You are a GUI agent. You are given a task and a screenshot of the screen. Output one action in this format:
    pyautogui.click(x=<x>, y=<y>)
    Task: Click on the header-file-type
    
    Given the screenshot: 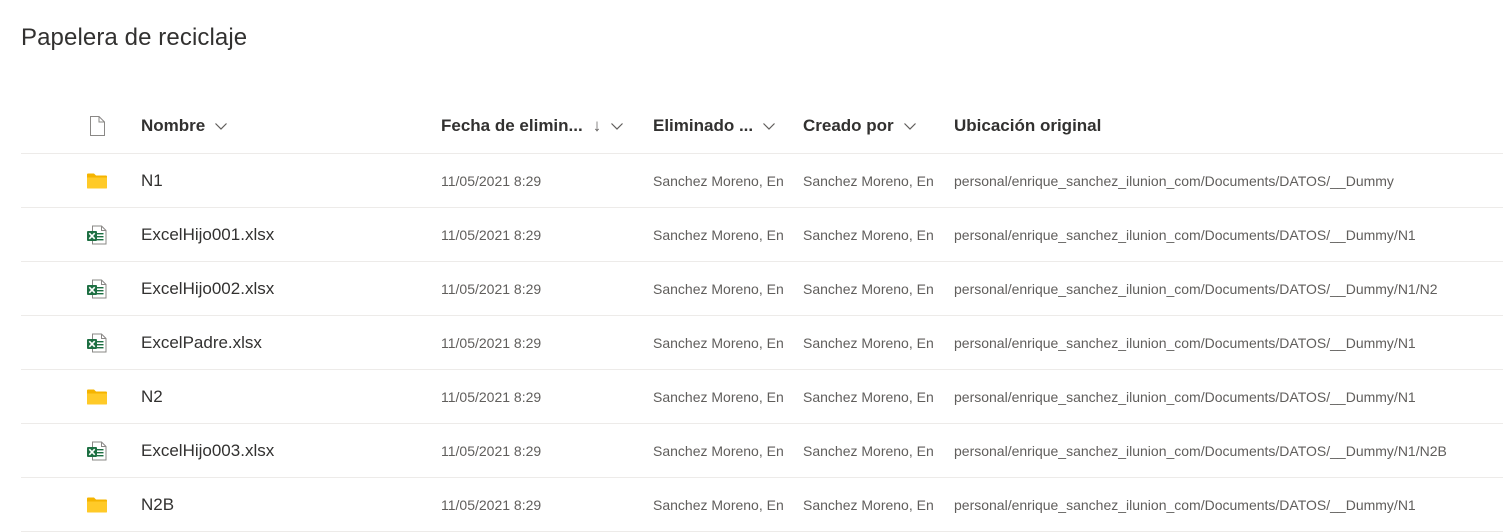 What is the action you would take?
    pyautogui.click(x=105, y=126)
    